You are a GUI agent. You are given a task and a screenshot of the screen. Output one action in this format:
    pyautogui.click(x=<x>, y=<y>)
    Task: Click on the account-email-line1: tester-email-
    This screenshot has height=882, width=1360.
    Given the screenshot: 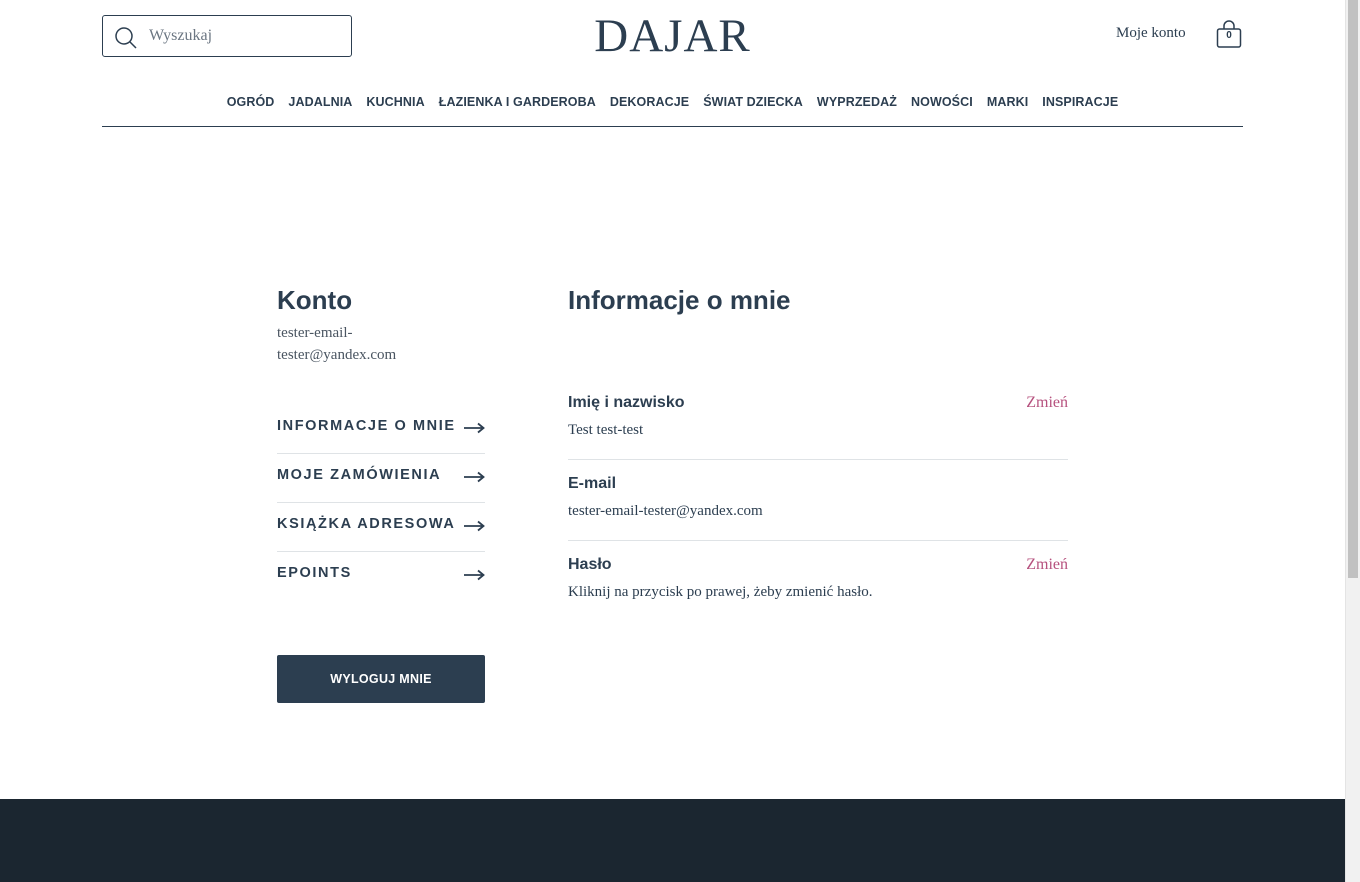 What is the action you would take?
    pyautogui.click(x=315, y=333)
    